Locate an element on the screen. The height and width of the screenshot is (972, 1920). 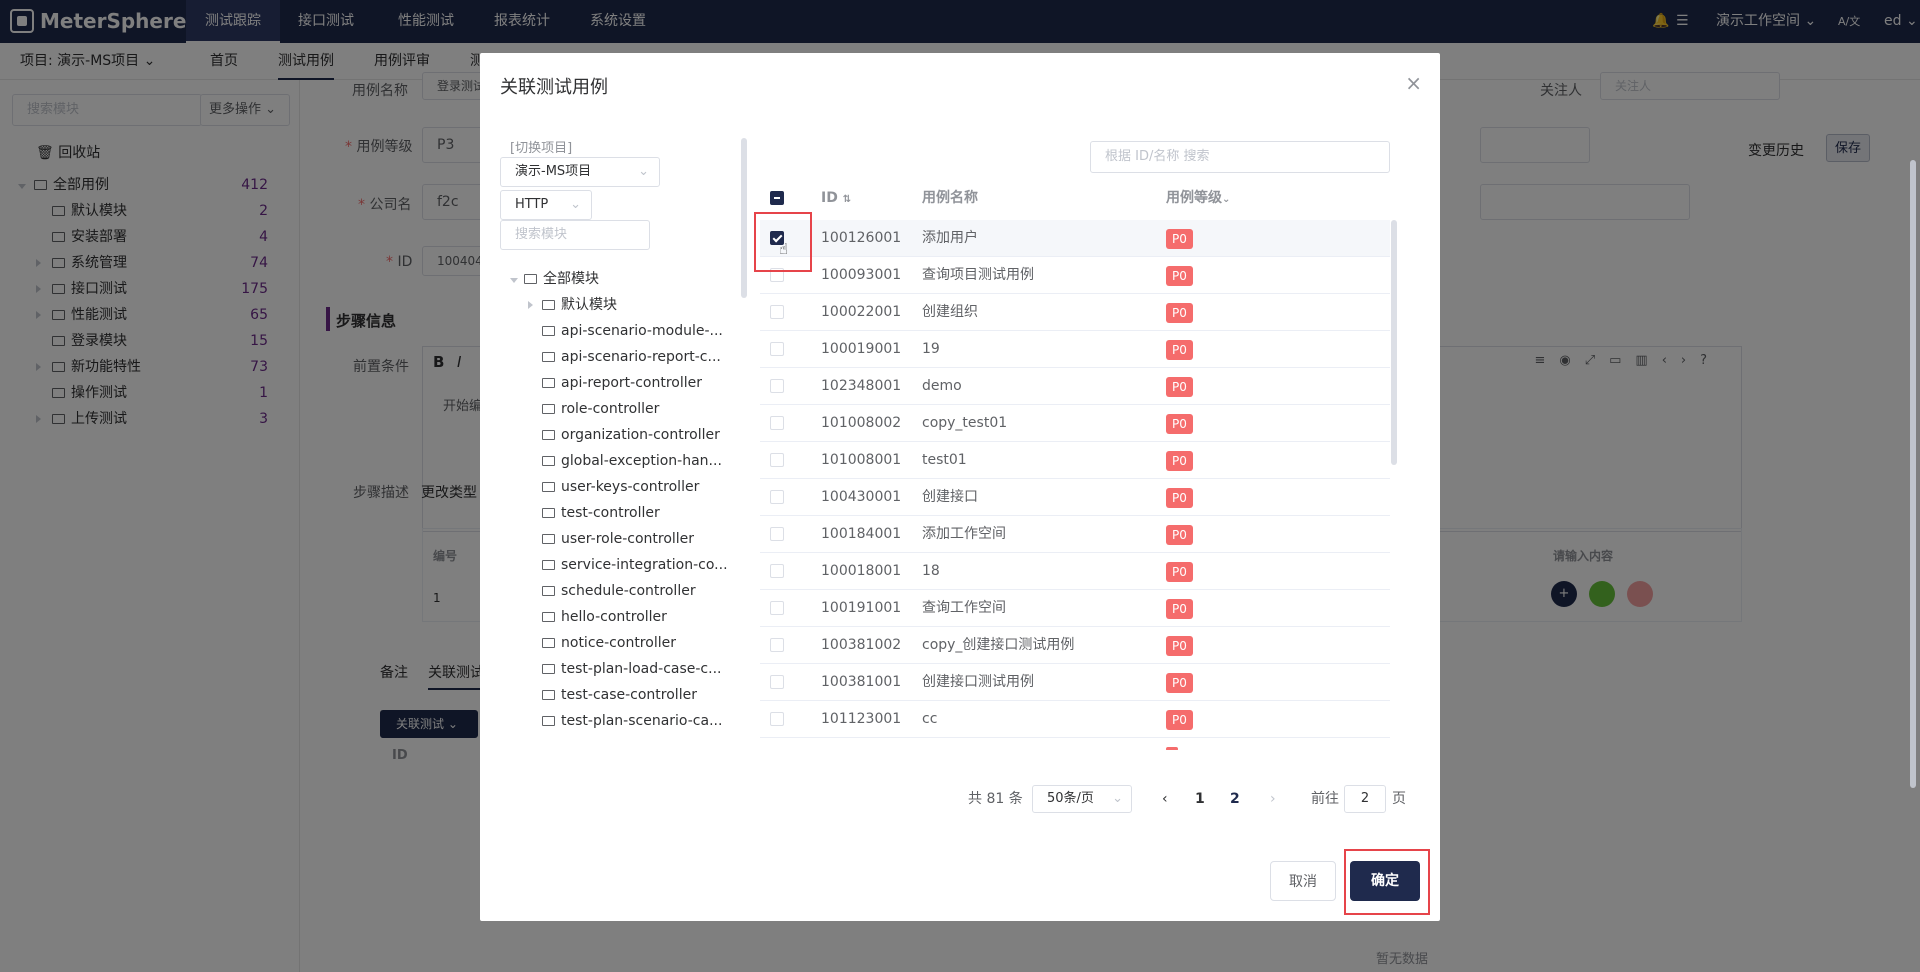
page-size-value: 50条/页 is located at coordinates (1070, 798).